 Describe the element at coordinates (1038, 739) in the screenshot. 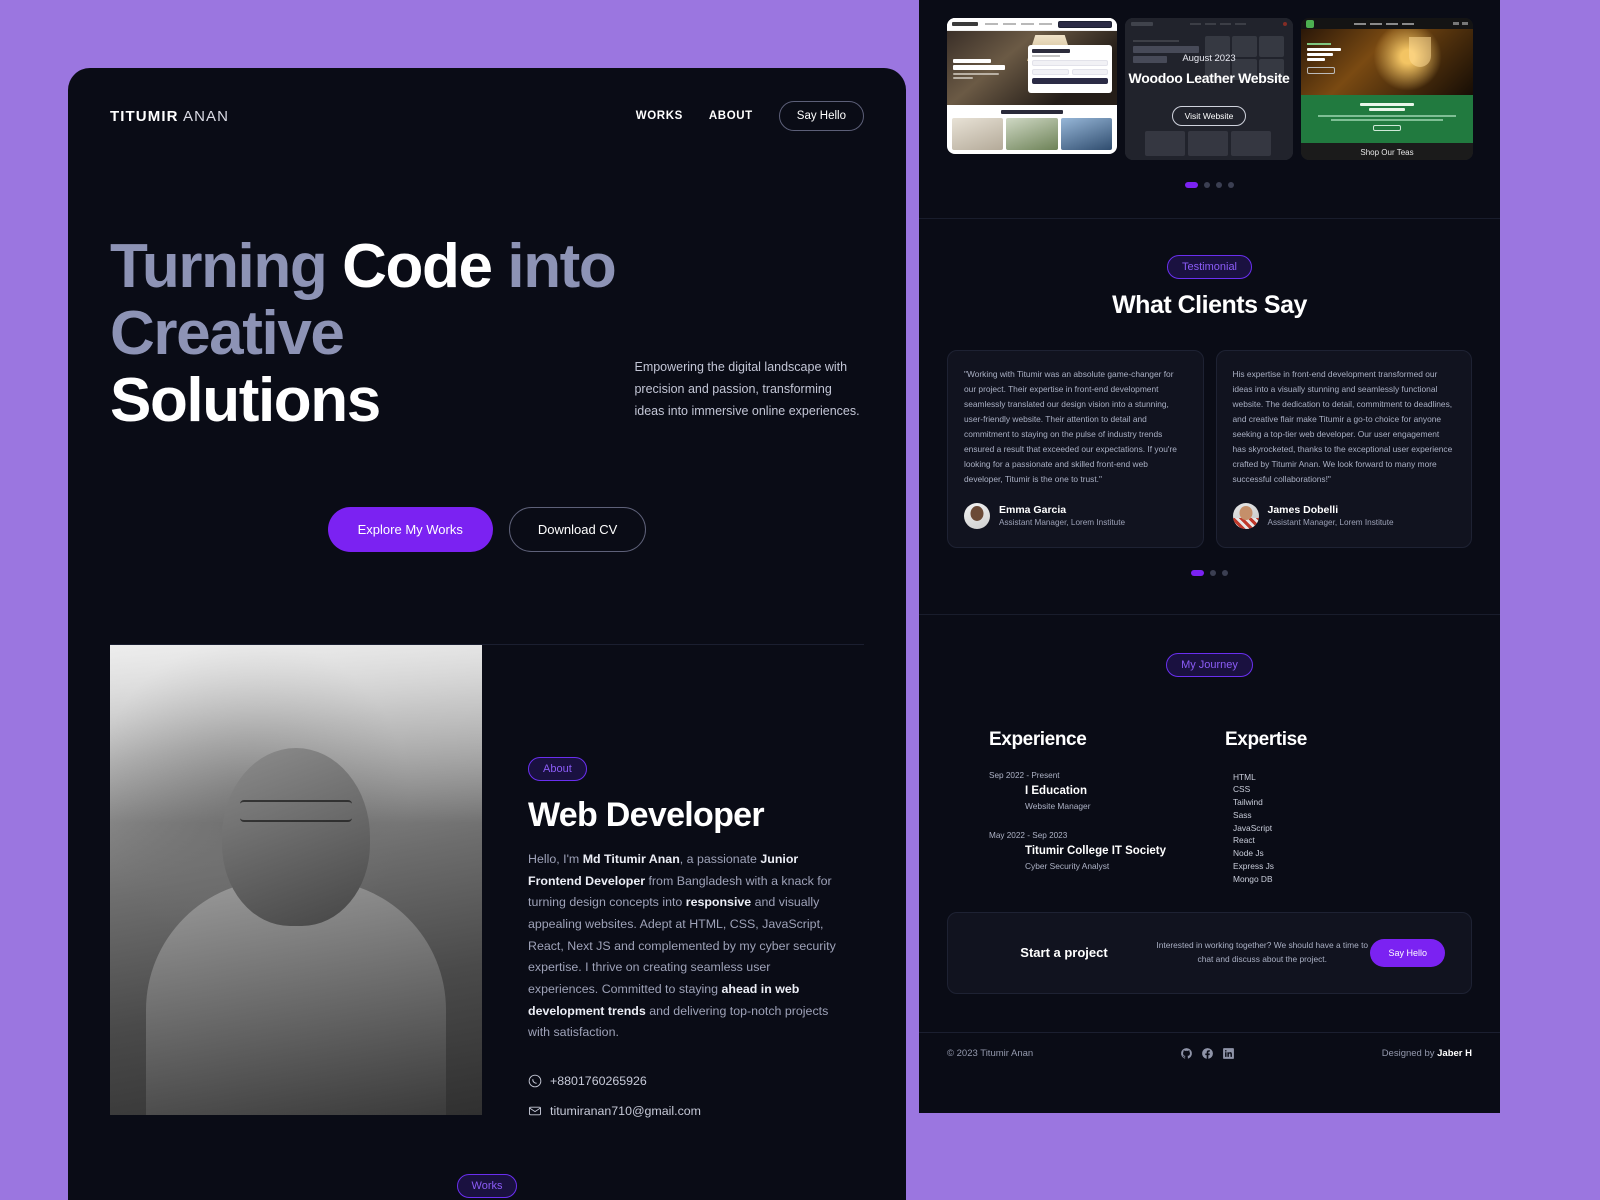

I see `experience-title: Experience` at that location.